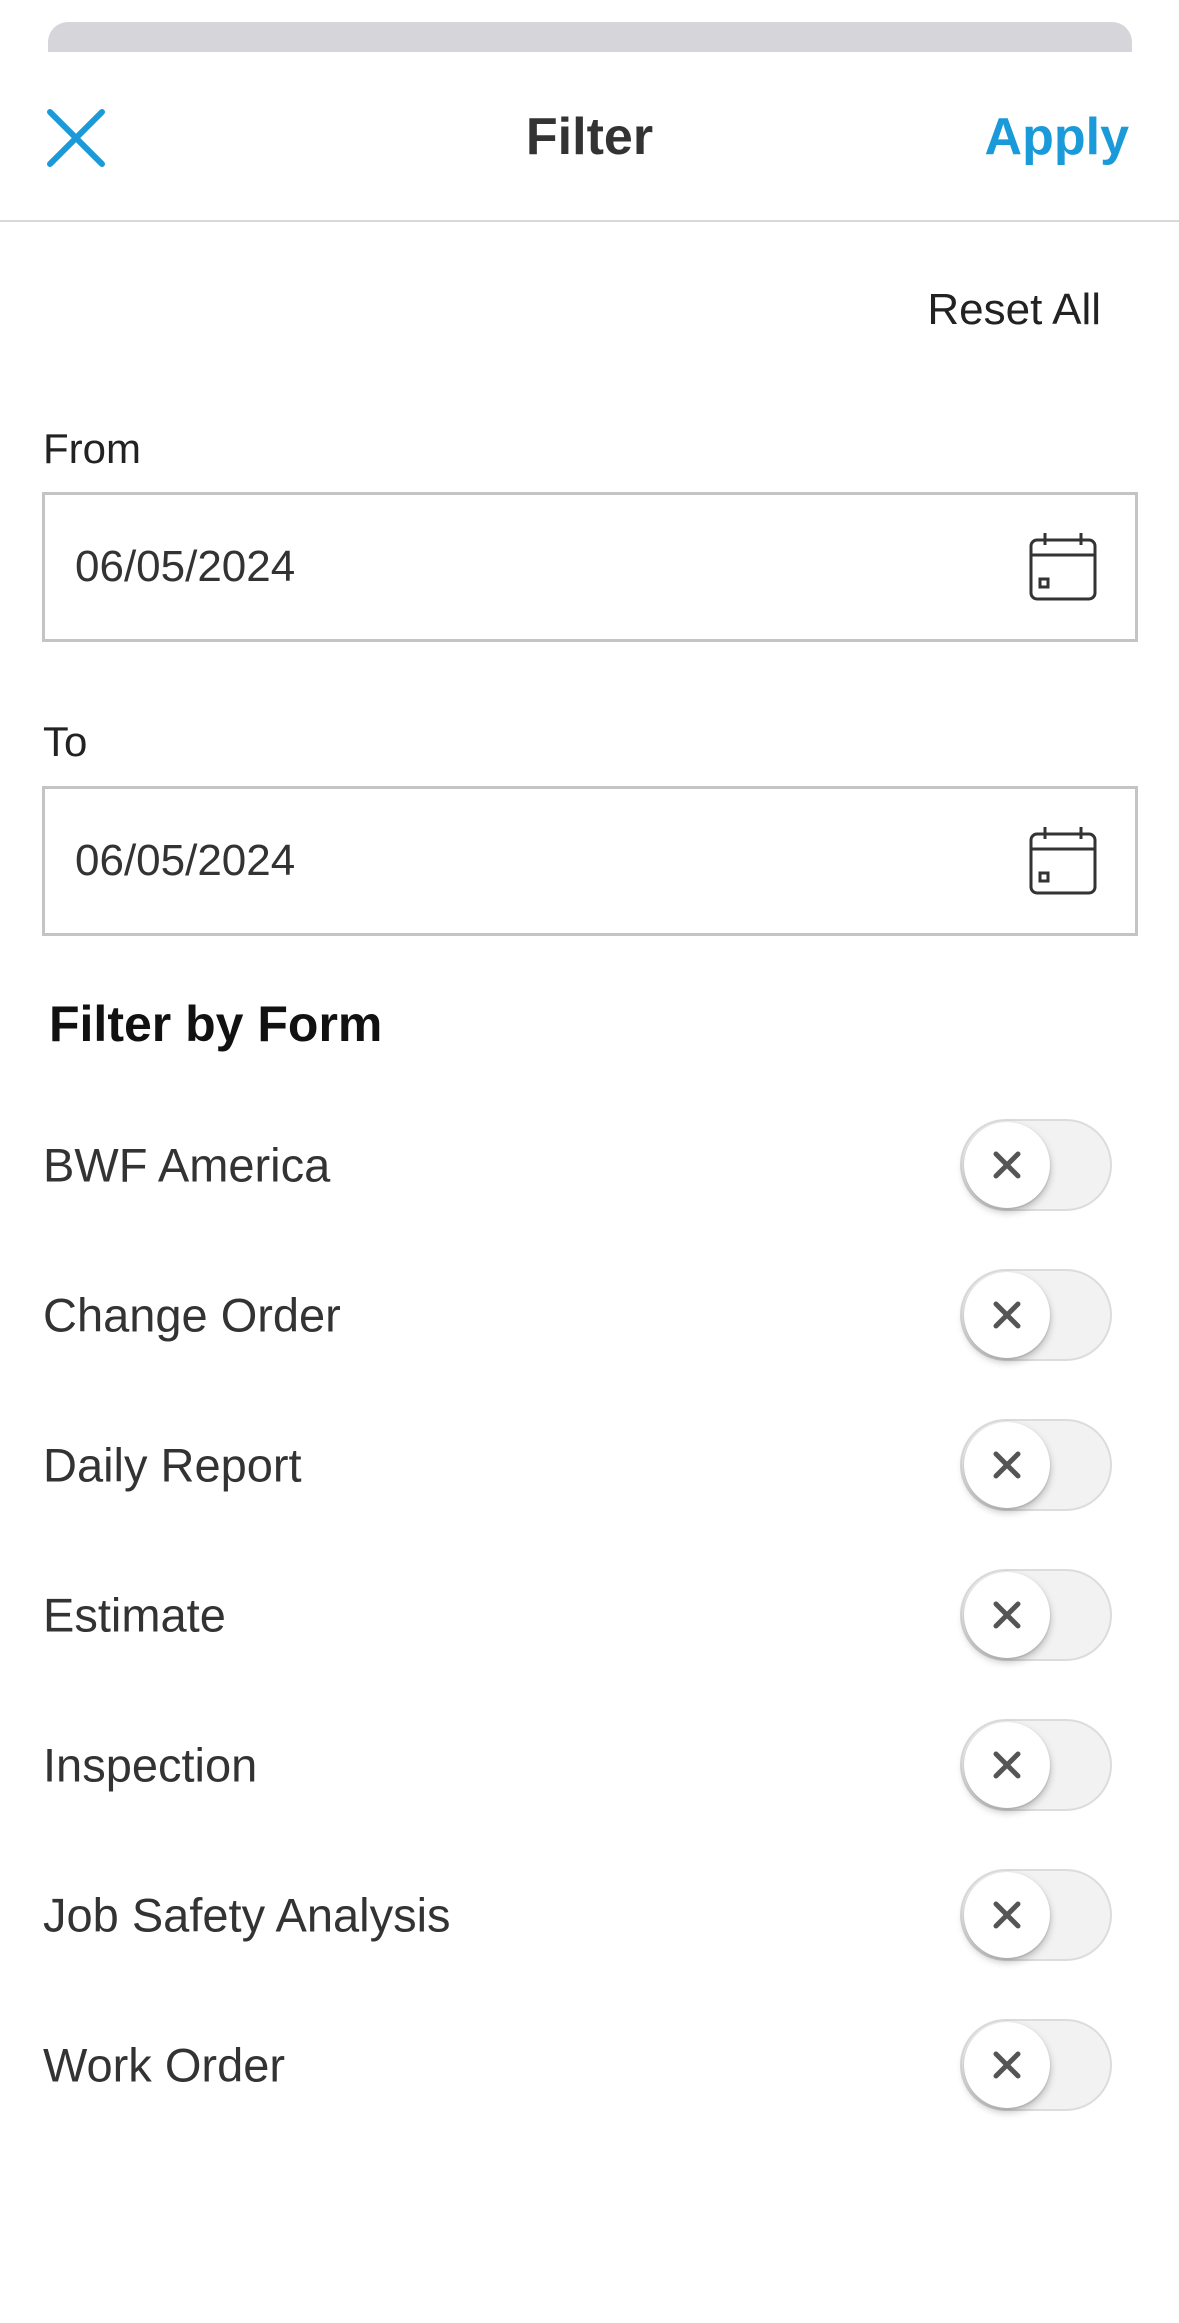 This screenshot has height=2323, width=1179. Describe the element at coordinates (590, 861) in the screenshot. I see `to-date-field: 06/05/2024` at that location.